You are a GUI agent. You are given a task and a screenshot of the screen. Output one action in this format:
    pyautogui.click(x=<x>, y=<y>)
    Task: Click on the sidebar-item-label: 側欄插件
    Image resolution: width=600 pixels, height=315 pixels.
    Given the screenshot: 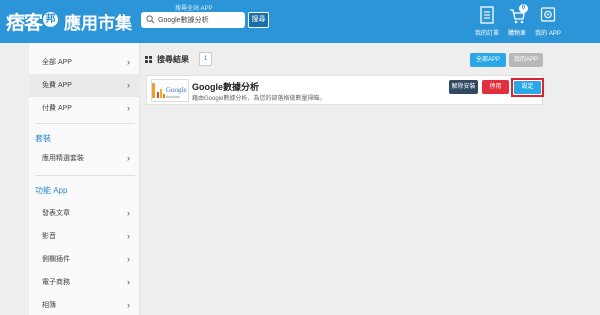 What is the action you would take?
    pyautogui.click(x=56, y=259)
    